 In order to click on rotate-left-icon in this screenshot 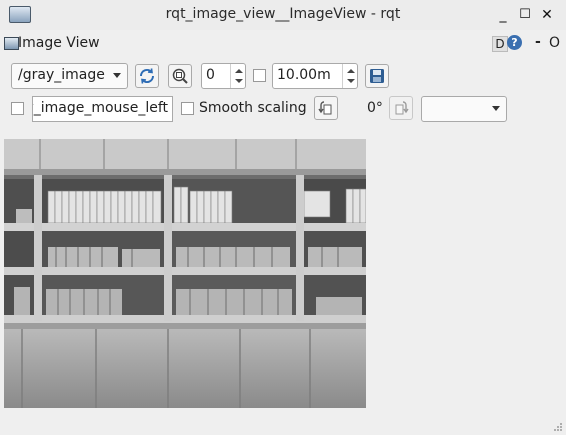, I will do `click(325, 108)`.